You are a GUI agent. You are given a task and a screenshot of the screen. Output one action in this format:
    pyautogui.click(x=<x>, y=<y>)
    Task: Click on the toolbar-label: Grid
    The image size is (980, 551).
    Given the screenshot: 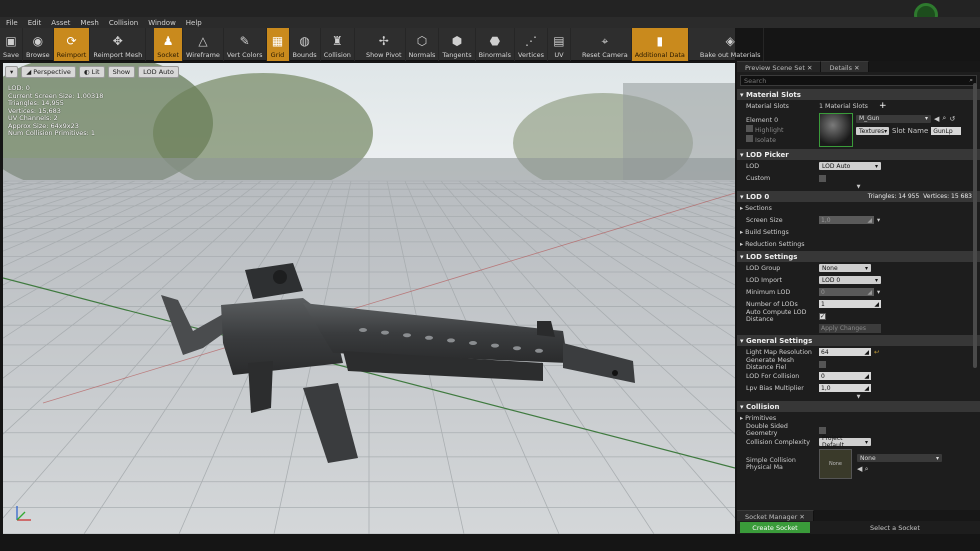 What is the action you would take?
    pyautogui.click(x=277, y=55)
    